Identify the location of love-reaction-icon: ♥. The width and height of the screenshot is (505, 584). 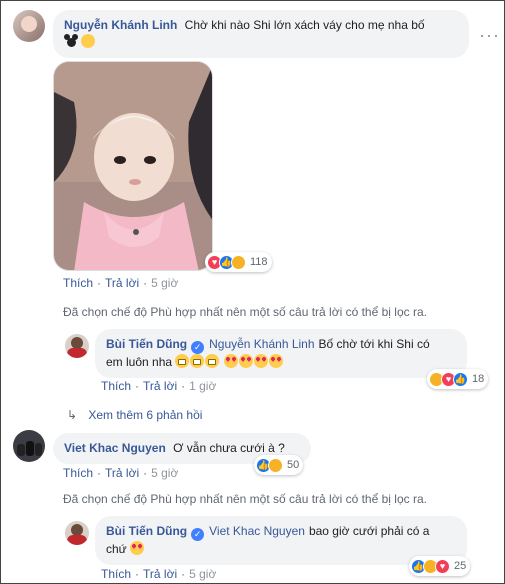
(442, 566).